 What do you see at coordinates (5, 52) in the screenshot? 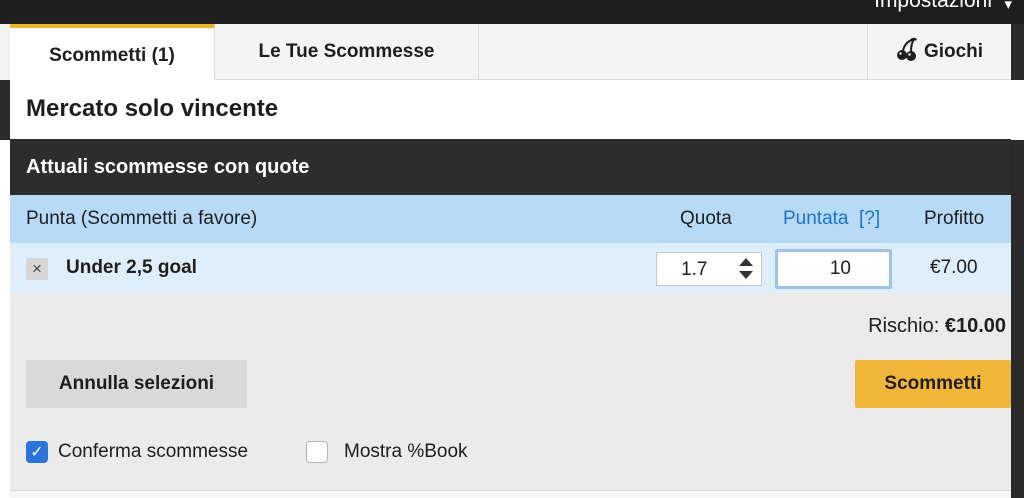
I see `page-edge-left-light` at bounding box center [5, 52].